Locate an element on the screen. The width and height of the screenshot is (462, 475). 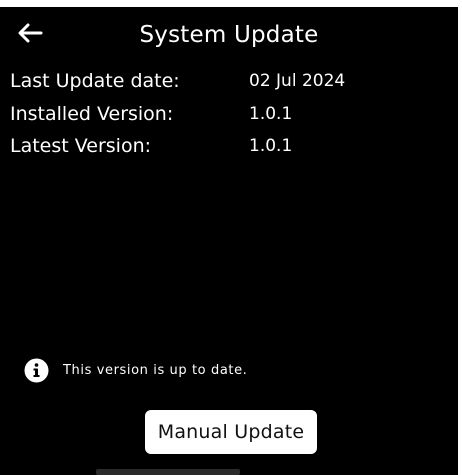
installed-version-label: Installed Version: is located at coordinates (92, 114).